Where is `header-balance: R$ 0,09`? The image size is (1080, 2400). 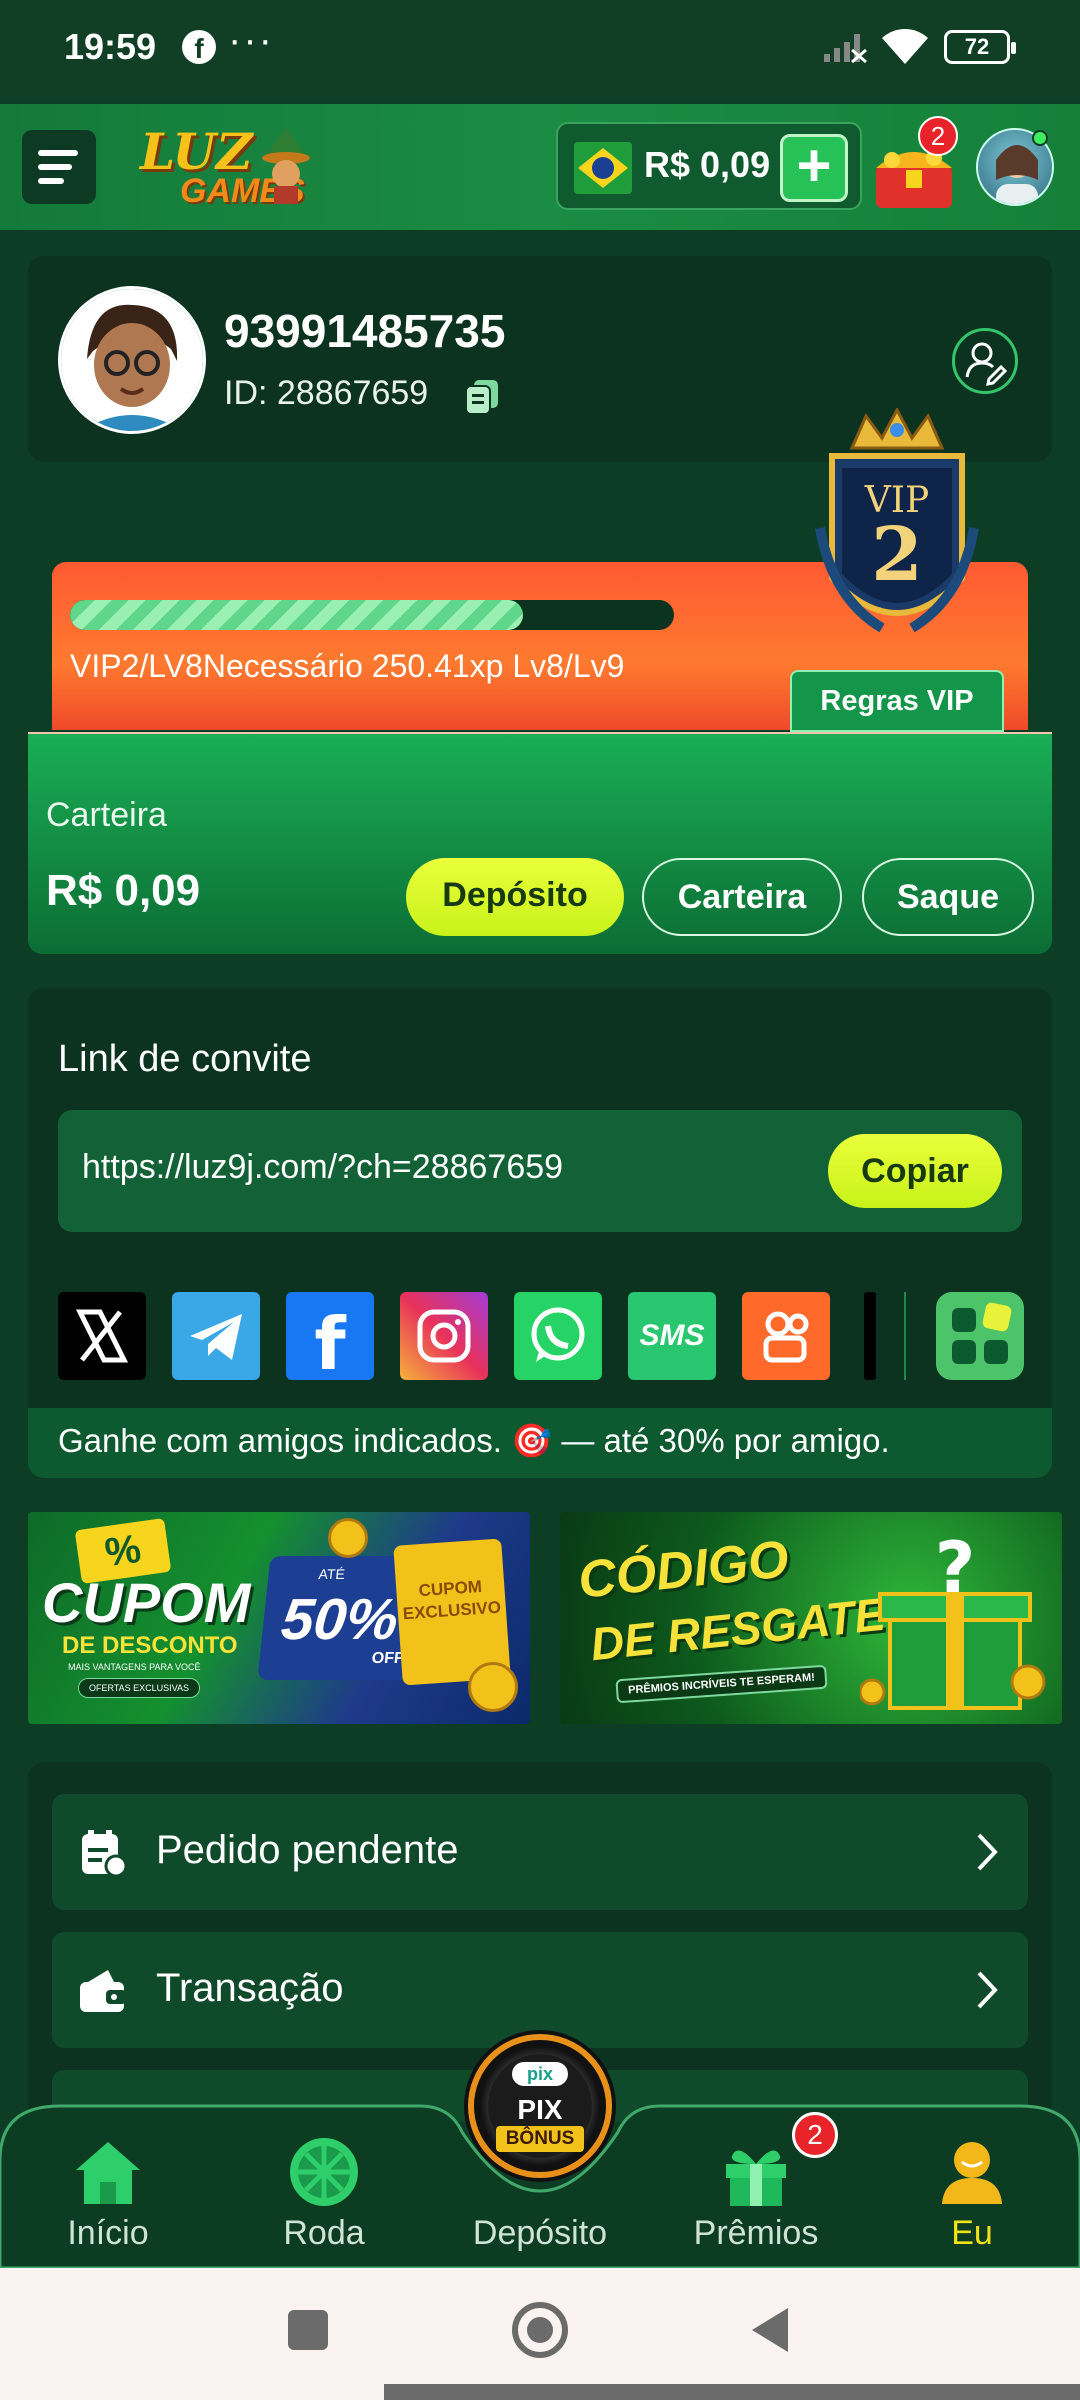
header-balance: R$ 0,09 is located at coordinates (707, 164).